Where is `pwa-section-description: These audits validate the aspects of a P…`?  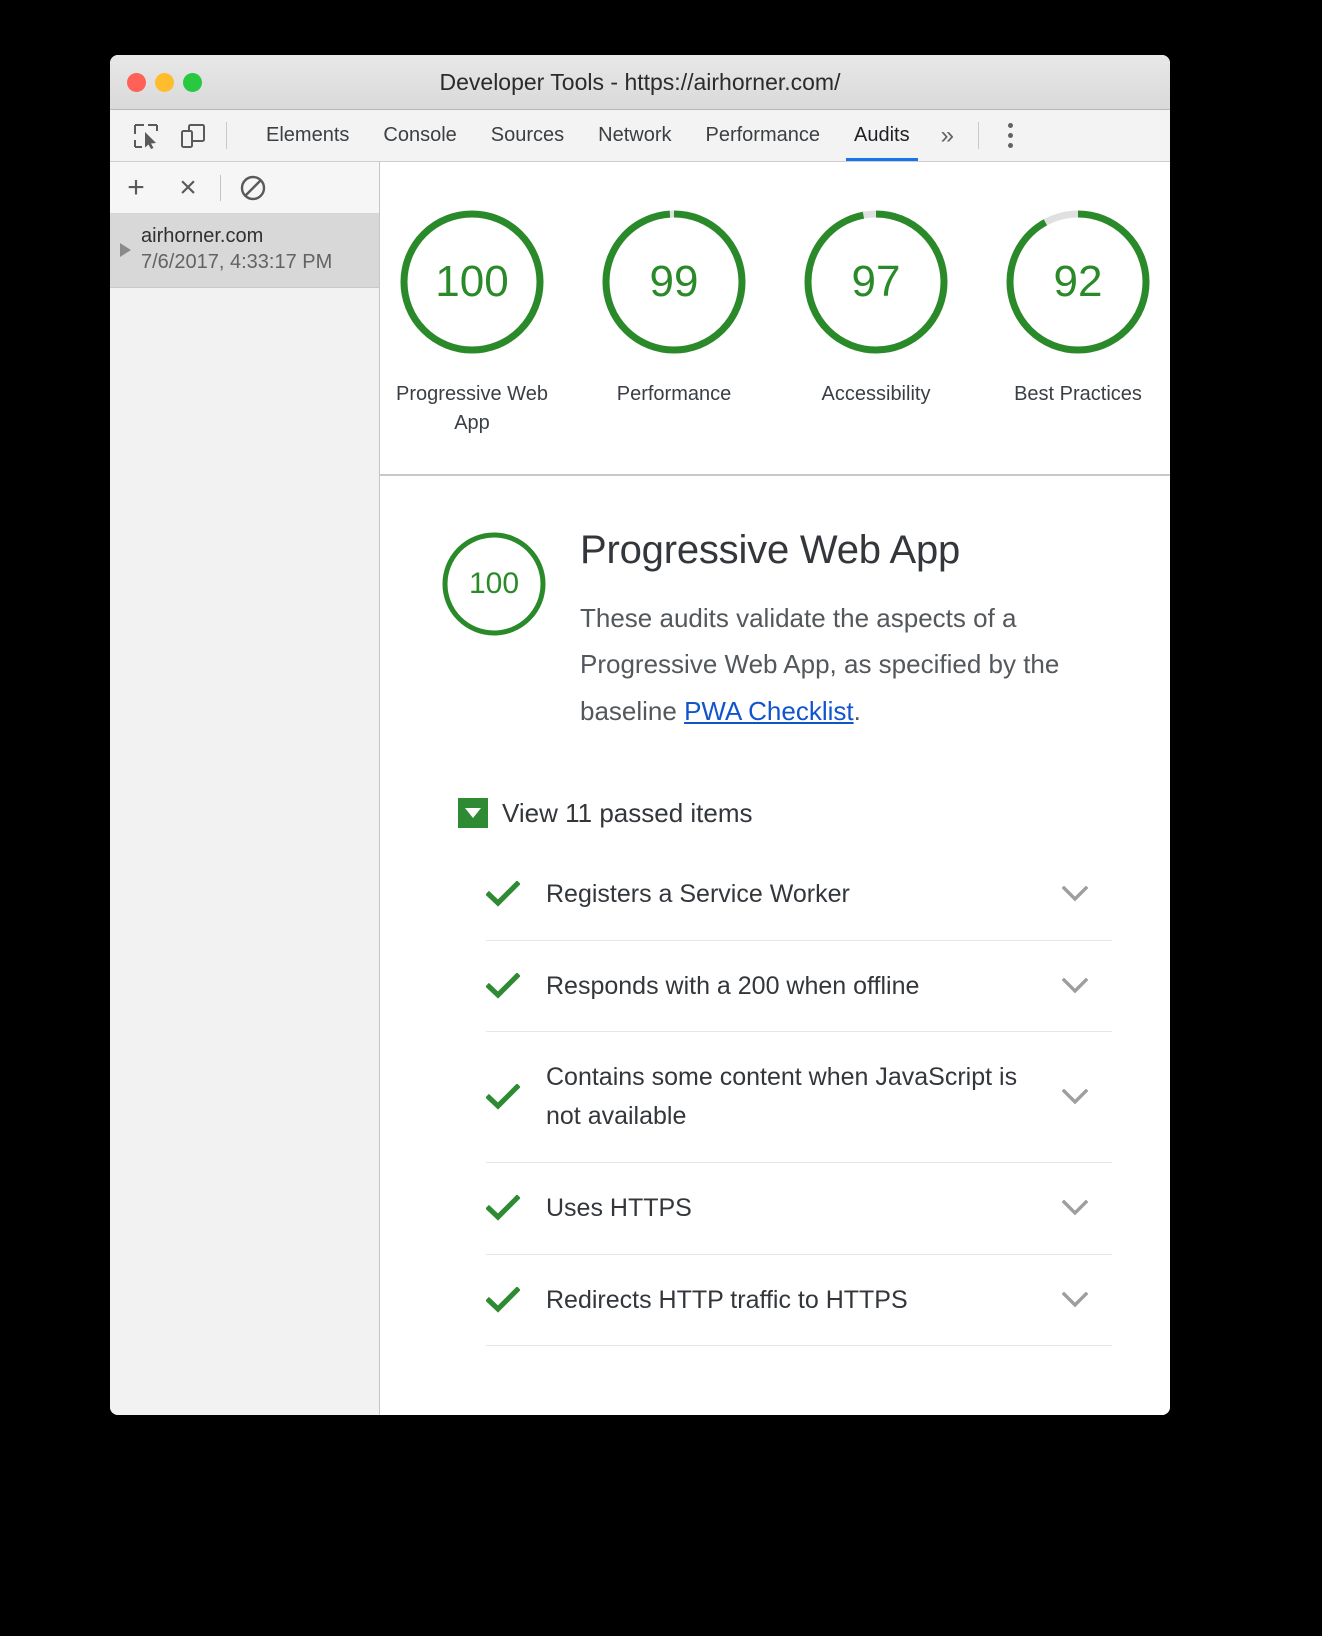
pwa-section-description: These audits validate the aspects of a P… is located at coordinates (846, 664).